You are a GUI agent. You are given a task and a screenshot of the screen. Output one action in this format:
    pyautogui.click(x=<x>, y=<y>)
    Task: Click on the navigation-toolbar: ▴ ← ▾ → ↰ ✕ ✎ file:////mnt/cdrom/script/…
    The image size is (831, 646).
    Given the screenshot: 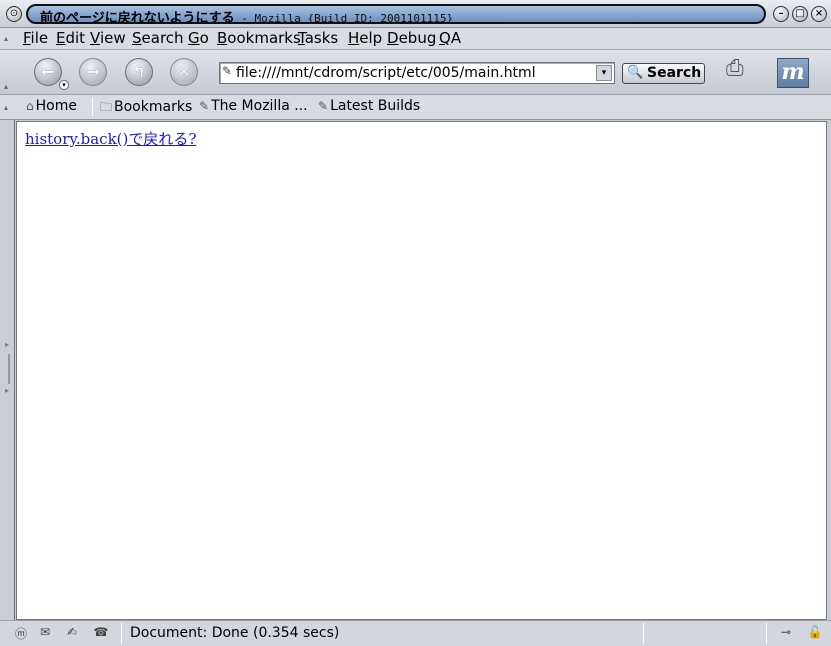 What is the action you would take?
    pyautogui.click(x=415, y=72)
    